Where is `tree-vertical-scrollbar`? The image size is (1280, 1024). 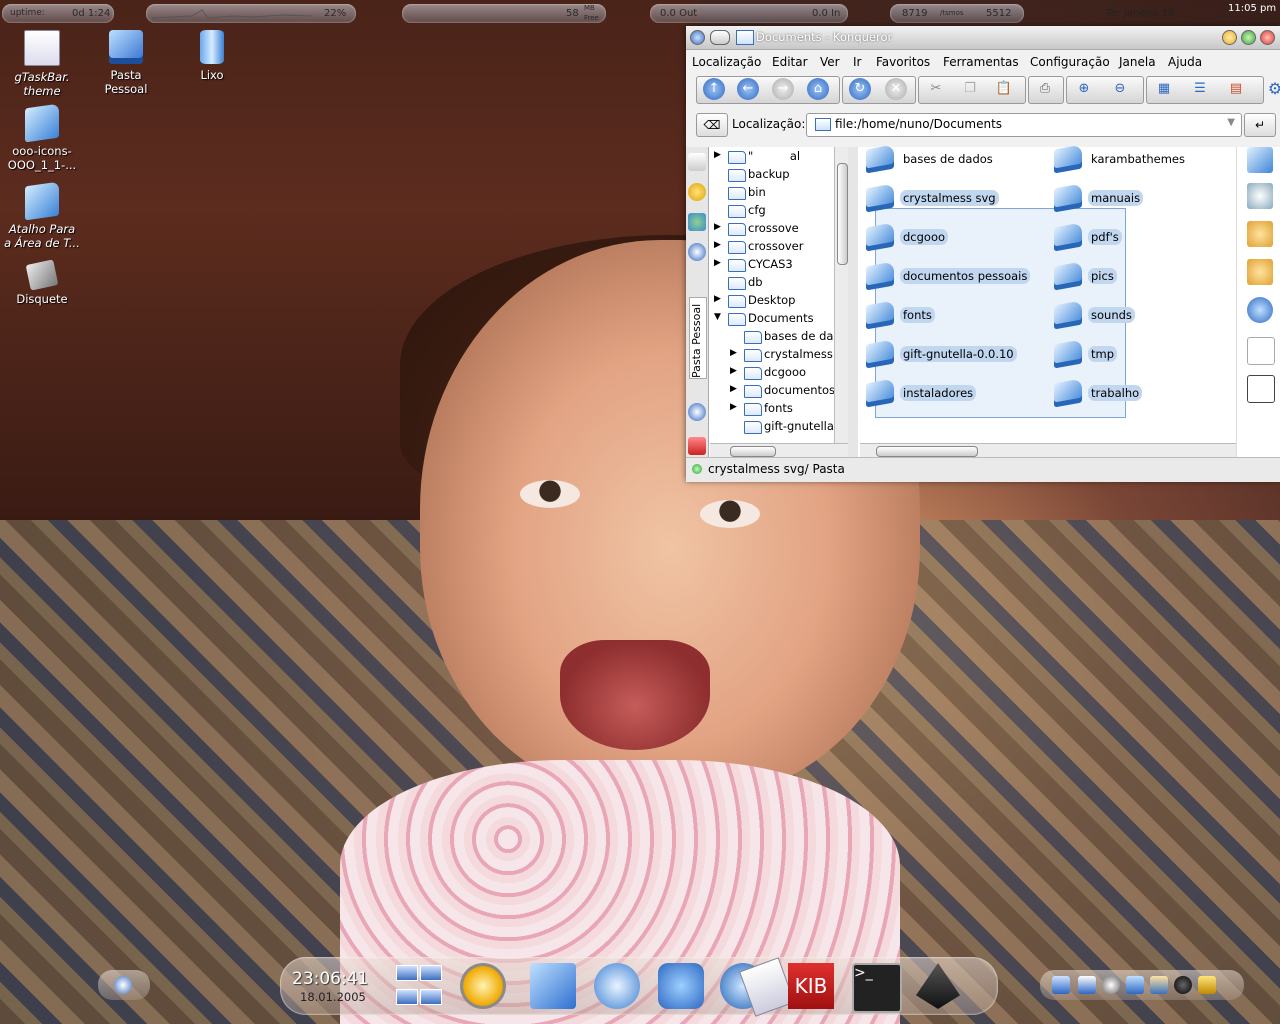
tree-vertical-scrollbar is located at coordinates (841, 295).